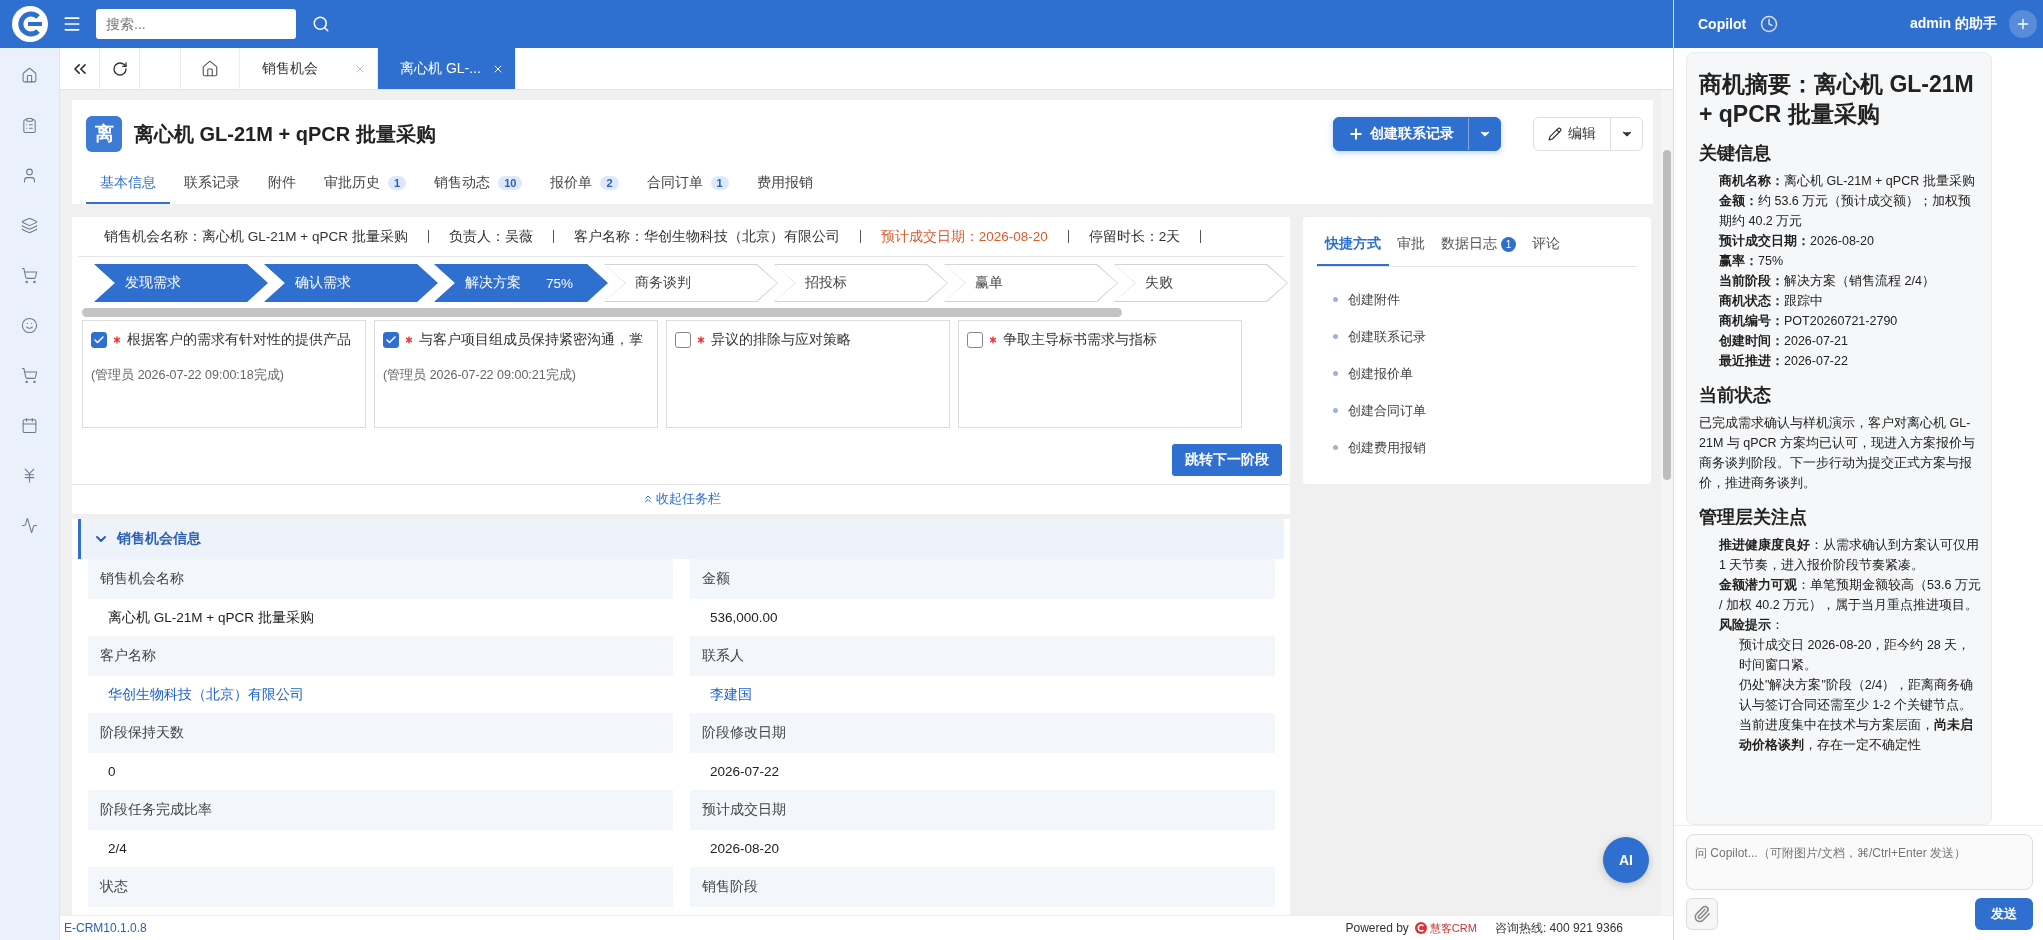  Describe the element at coordinates (105, 928) in the screenshot. I see `version-text: E-CRM10.1.0.8` at that location.